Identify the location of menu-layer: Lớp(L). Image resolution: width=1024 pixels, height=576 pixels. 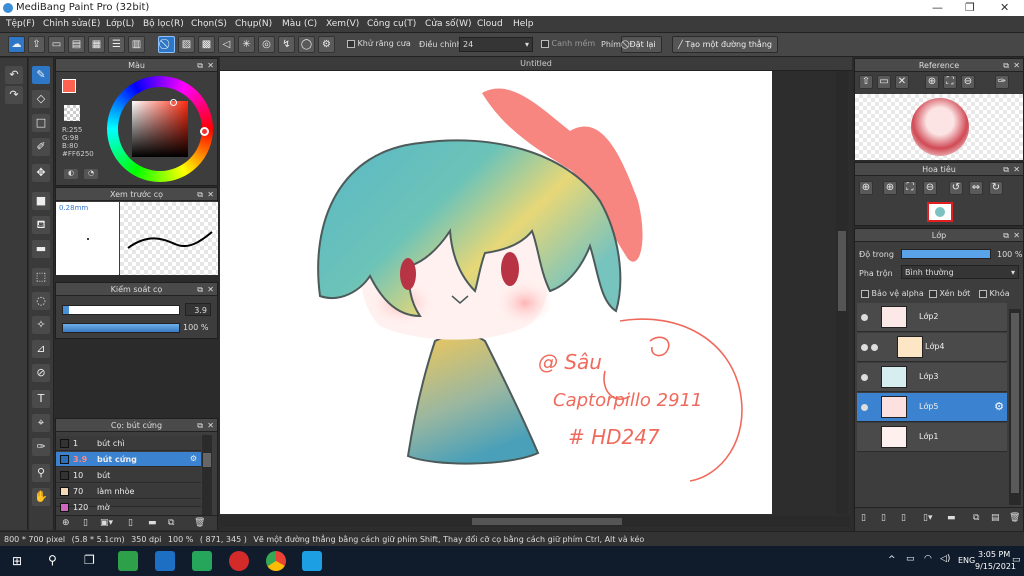
(120, 24).